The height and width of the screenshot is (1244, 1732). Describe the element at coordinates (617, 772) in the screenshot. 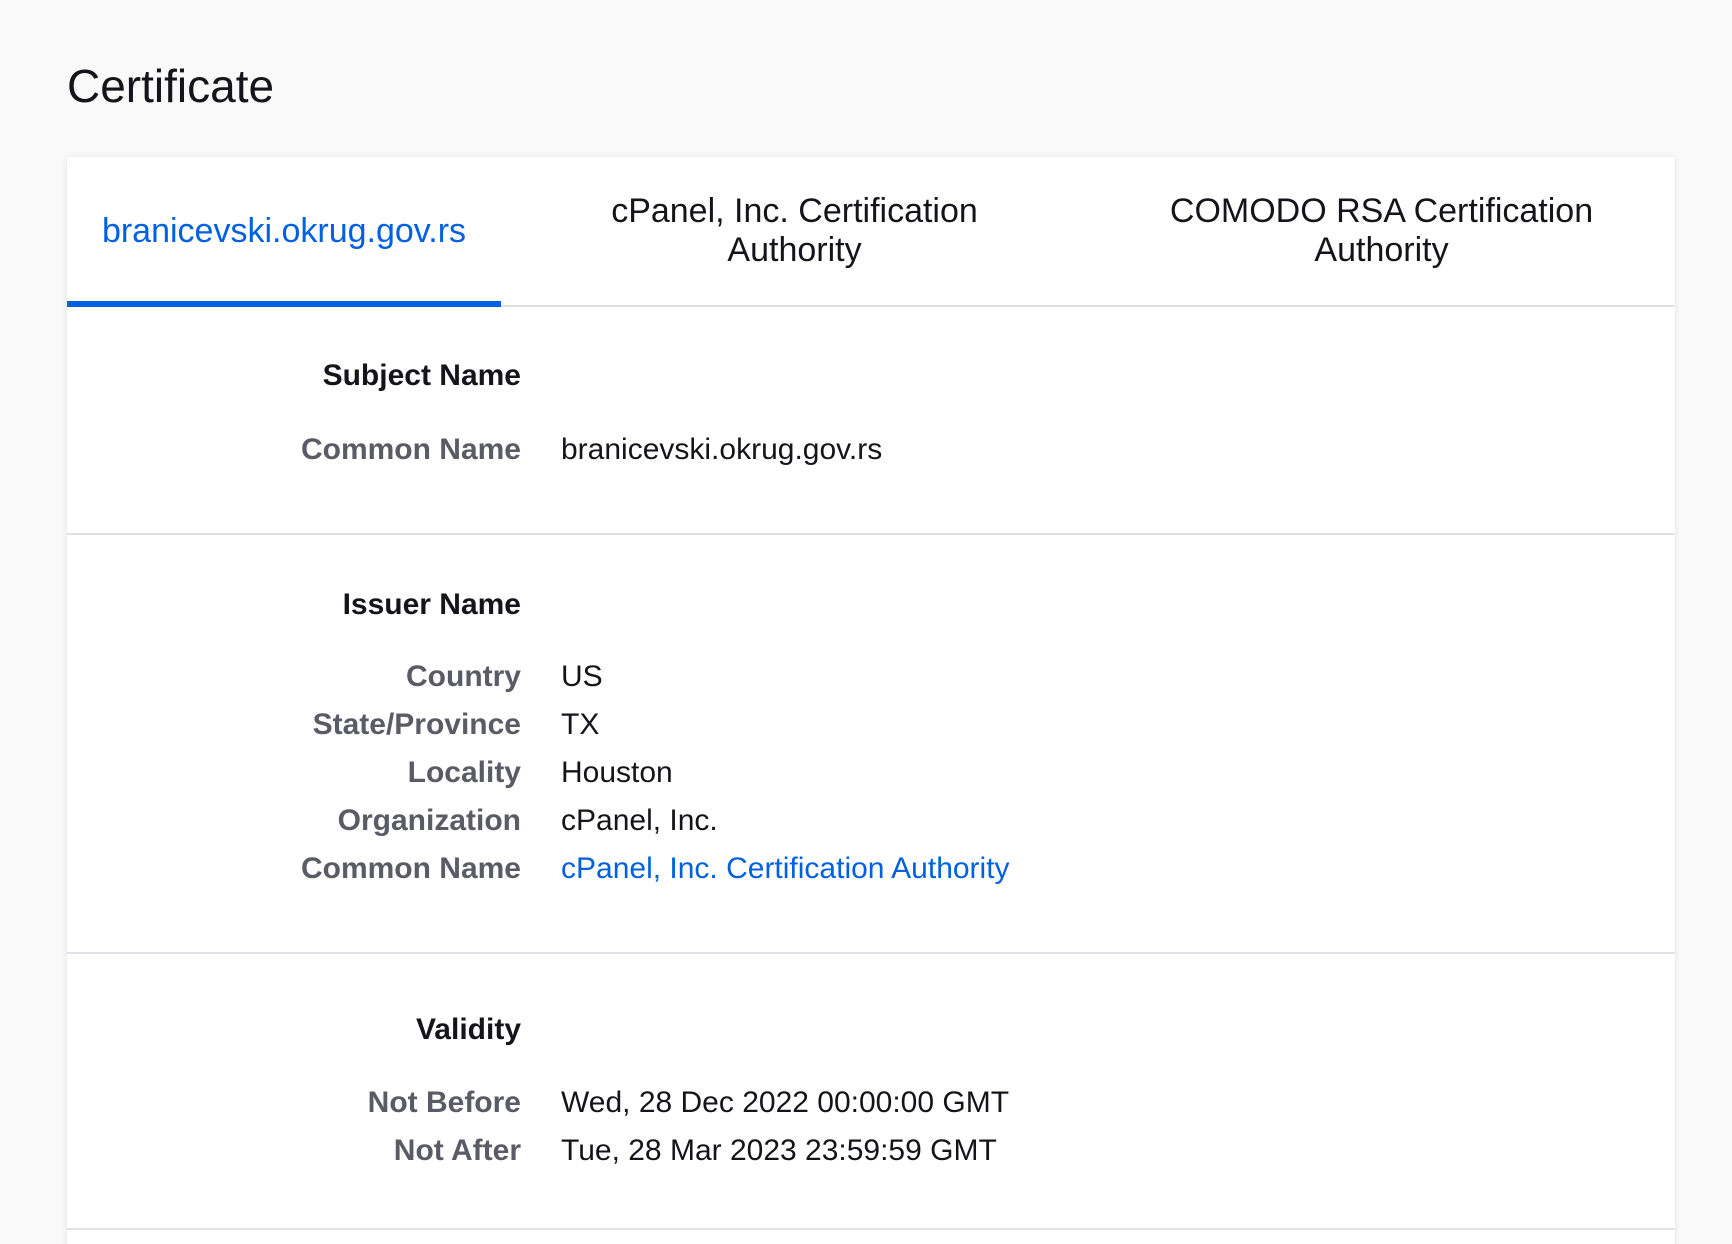

I see `field-value: Houston` at that location.